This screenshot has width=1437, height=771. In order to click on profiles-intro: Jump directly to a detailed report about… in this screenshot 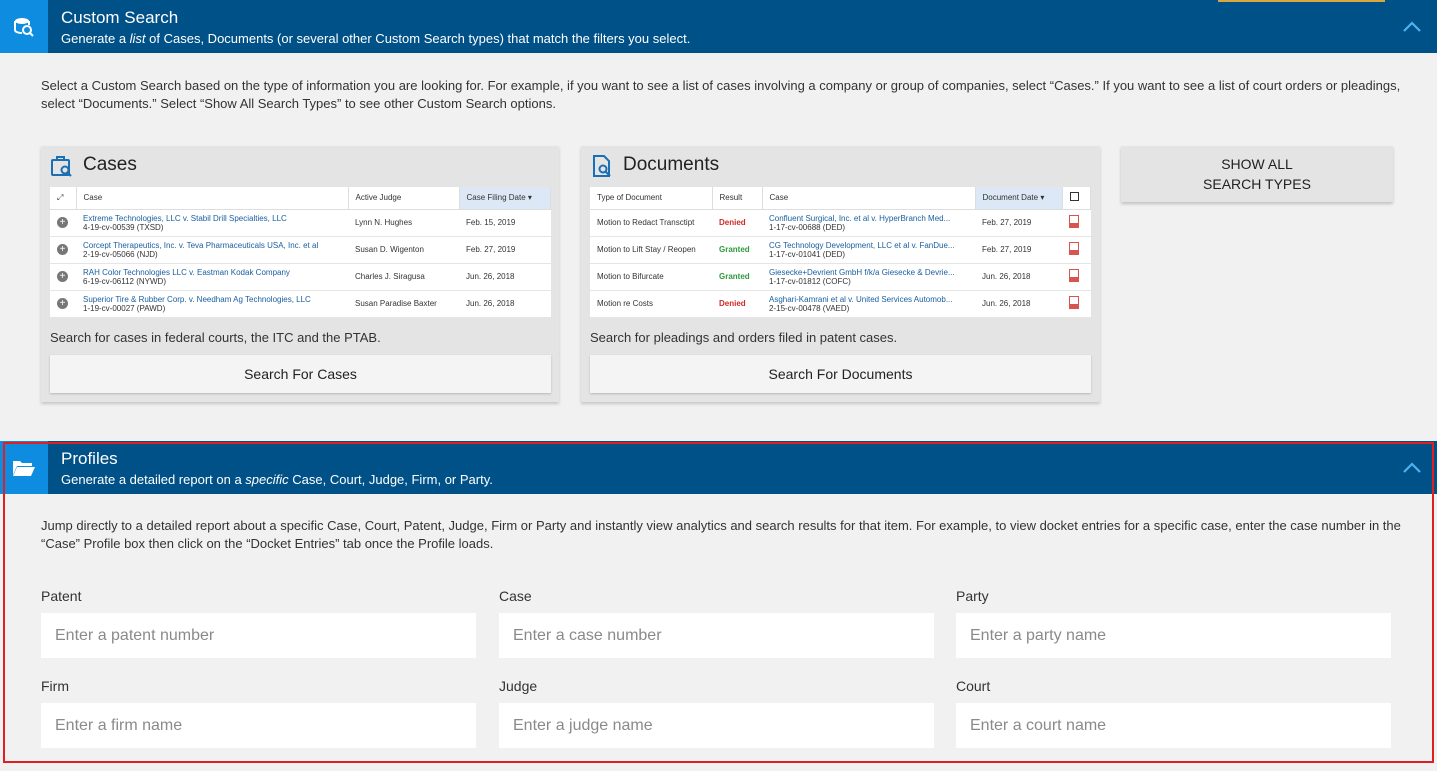, I will do `click(721, 534)`.